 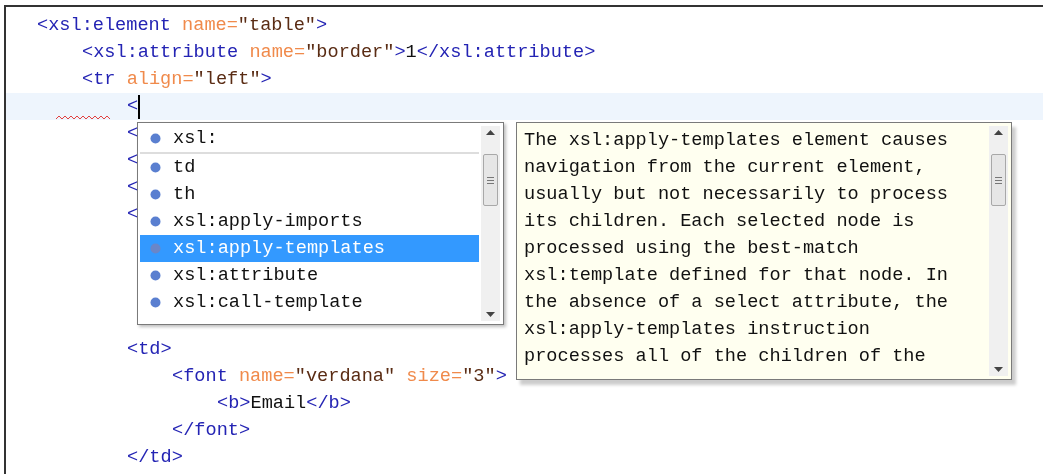 What do you see at coordinates (725, 357) in the screenshot?
I see `documentation-text: processes all of the children of the` at bounding box center [725, 357].